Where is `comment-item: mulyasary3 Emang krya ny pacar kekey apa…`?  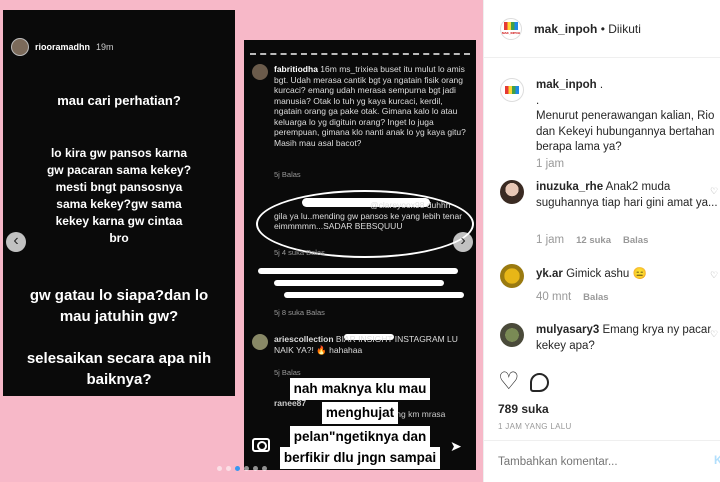
comment-item: mulyasary3 Emang krya ny pacar kekey apa… is located at coordinates (610, 338).